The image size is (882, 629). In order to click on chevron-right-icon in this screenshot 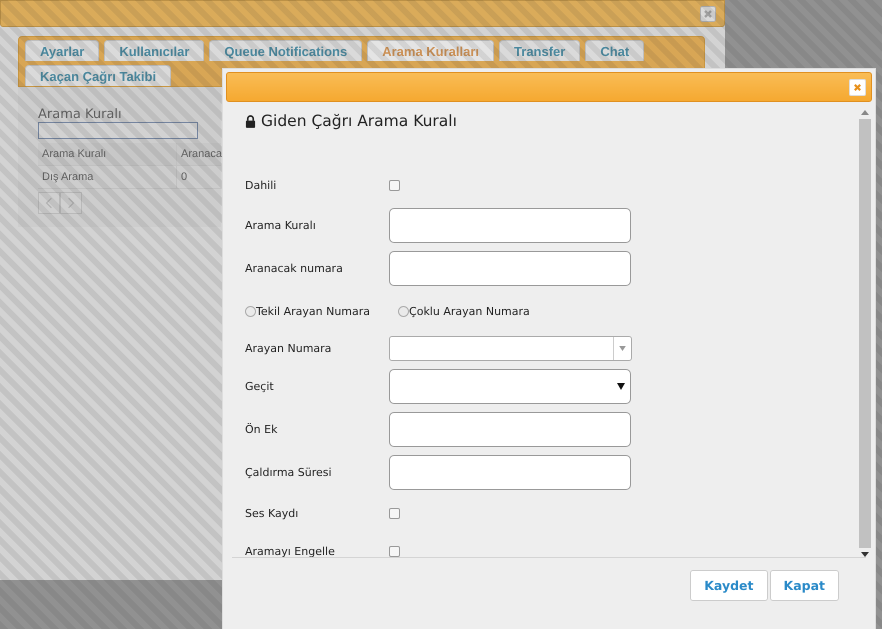, I will do `click(71, 203)`.